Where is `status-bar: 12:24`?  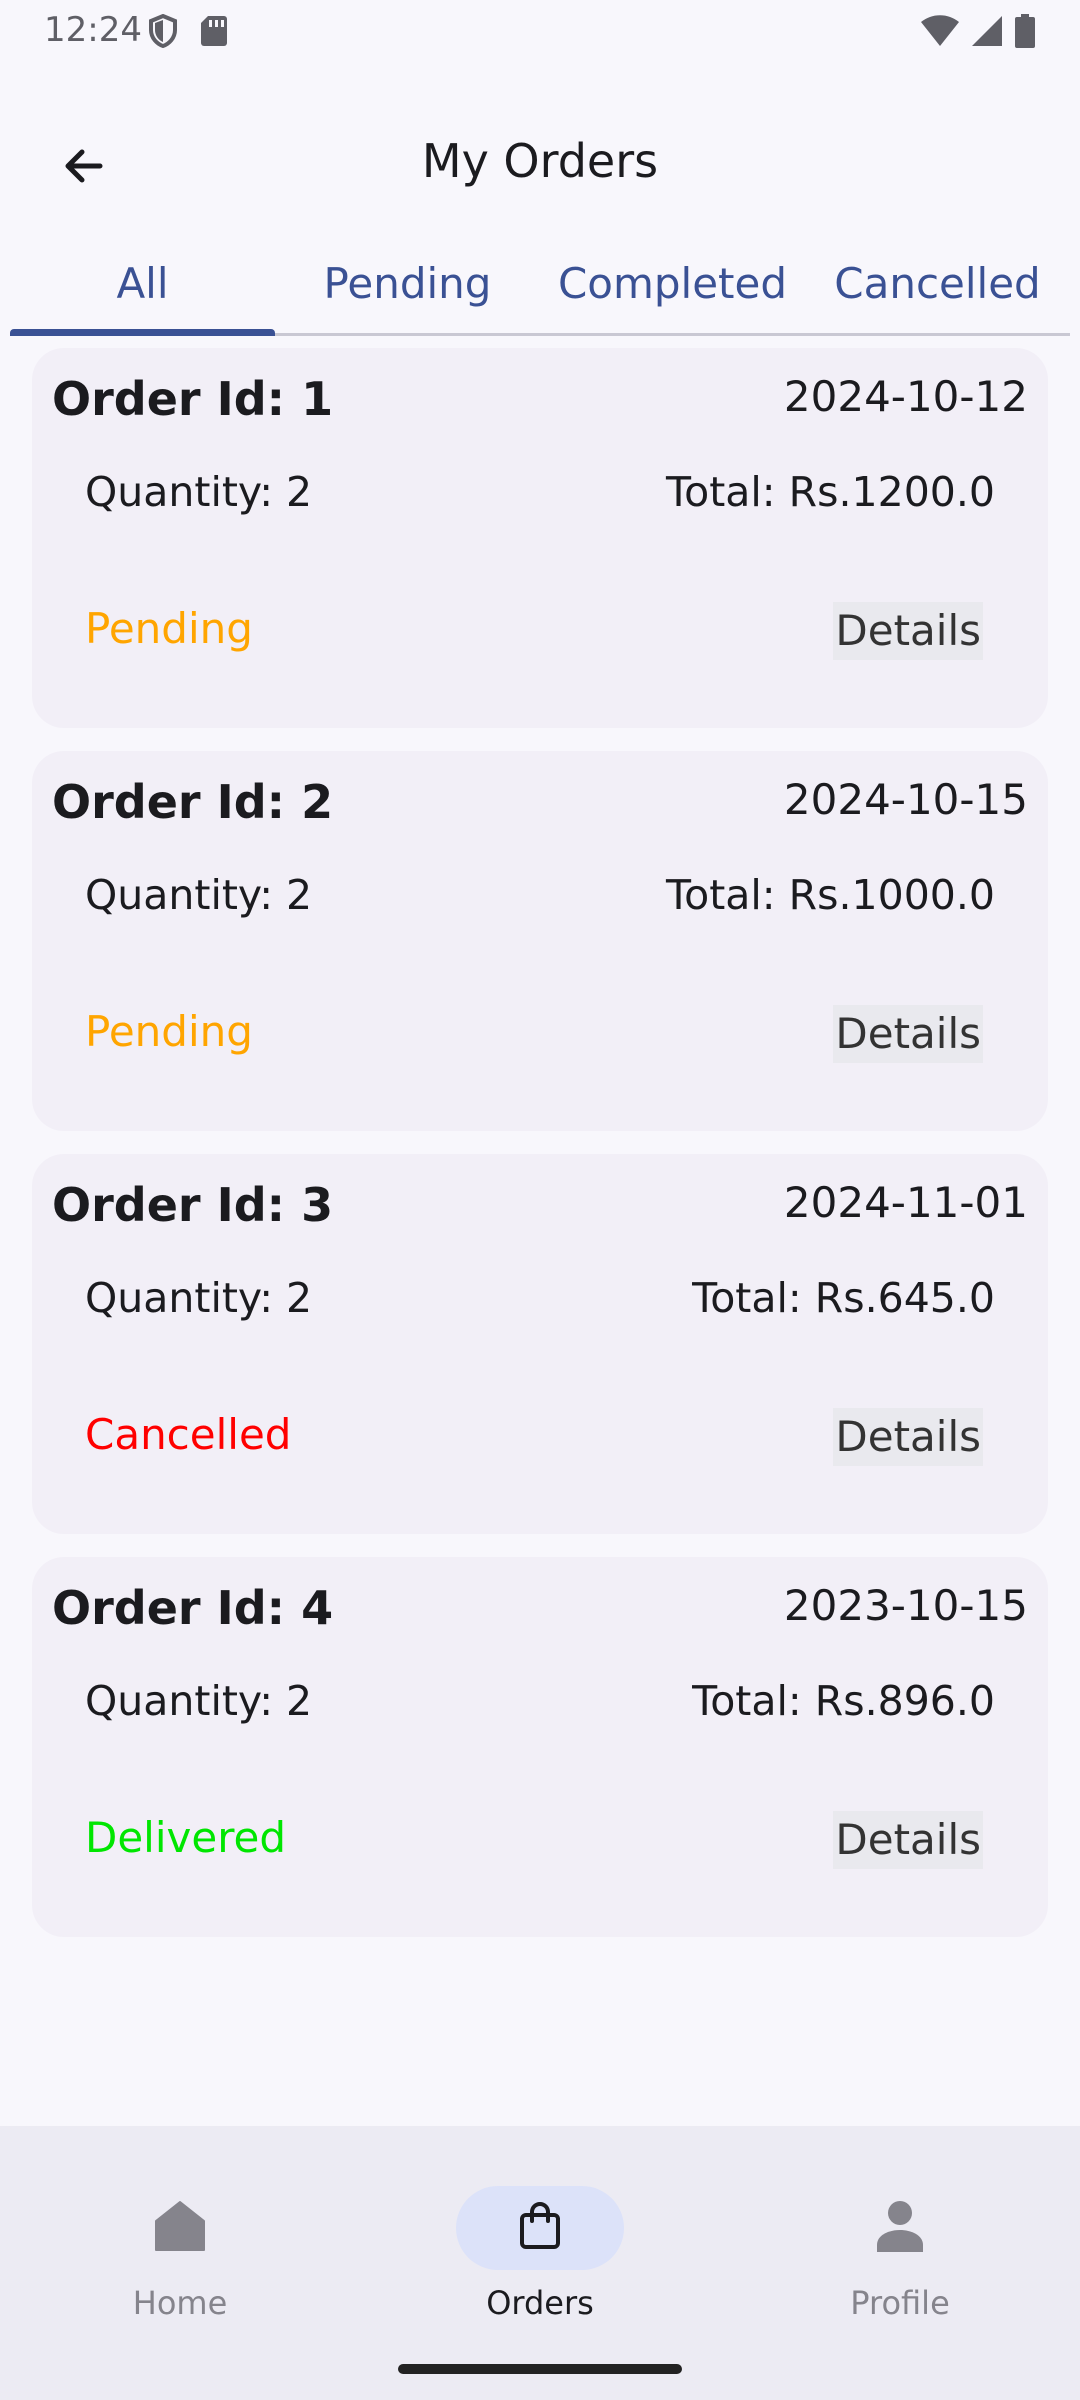
status-bar: 12:24 is located at coordinates (540, 31).